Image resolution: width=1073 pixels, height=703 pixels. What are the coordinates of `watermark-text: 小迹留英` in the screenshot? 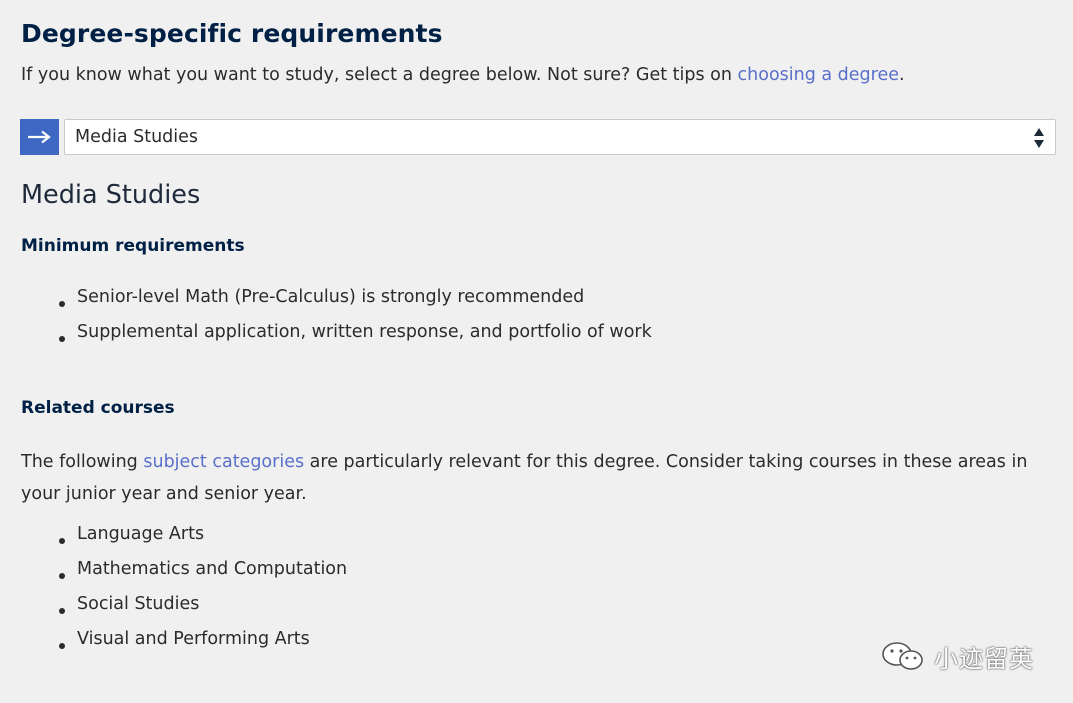 It's located at (984, 658).